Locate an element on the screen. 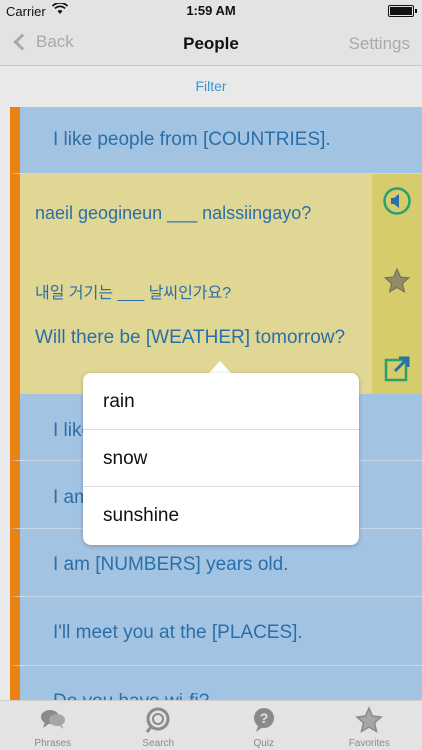 The width and height of the screenshot is (422, 750). option-rain: rain is located at coordinates (221, 401).